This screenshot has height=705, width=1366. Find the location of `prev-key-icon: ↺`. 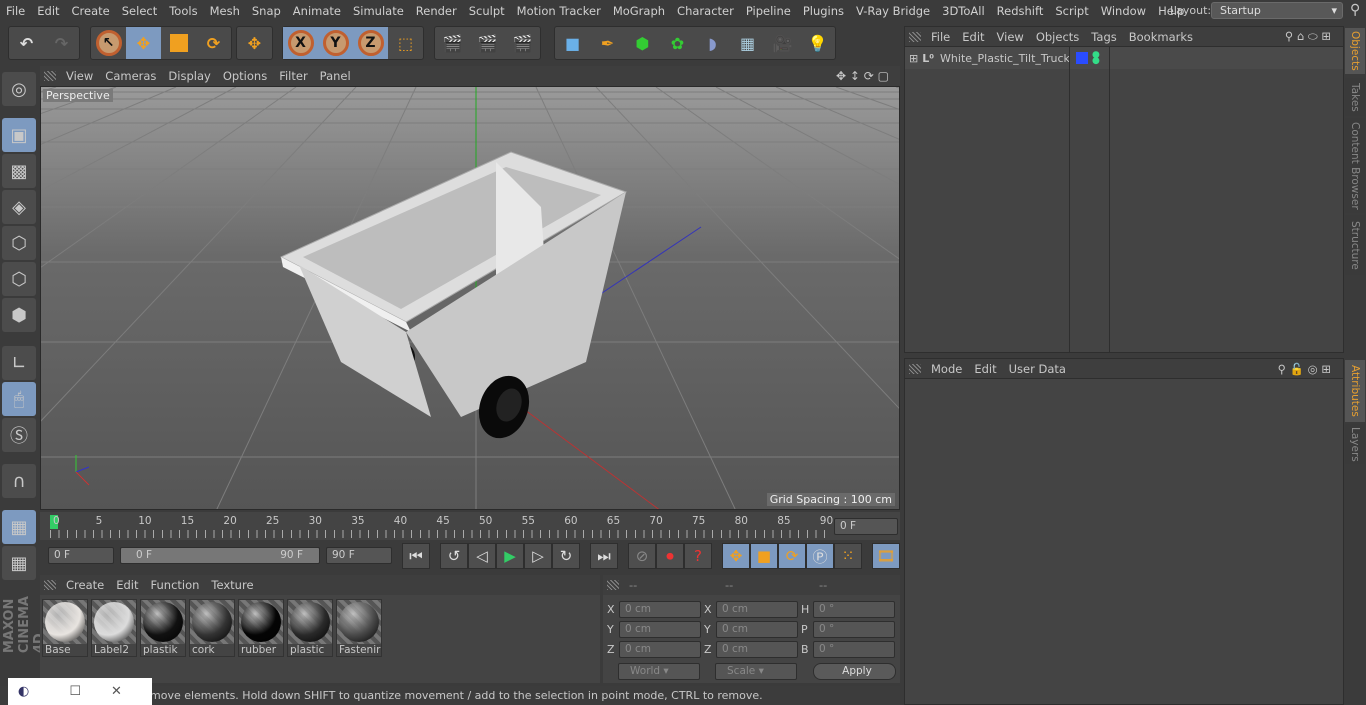

prev-key-icon: ↺ is located at coordinates (454, 556).